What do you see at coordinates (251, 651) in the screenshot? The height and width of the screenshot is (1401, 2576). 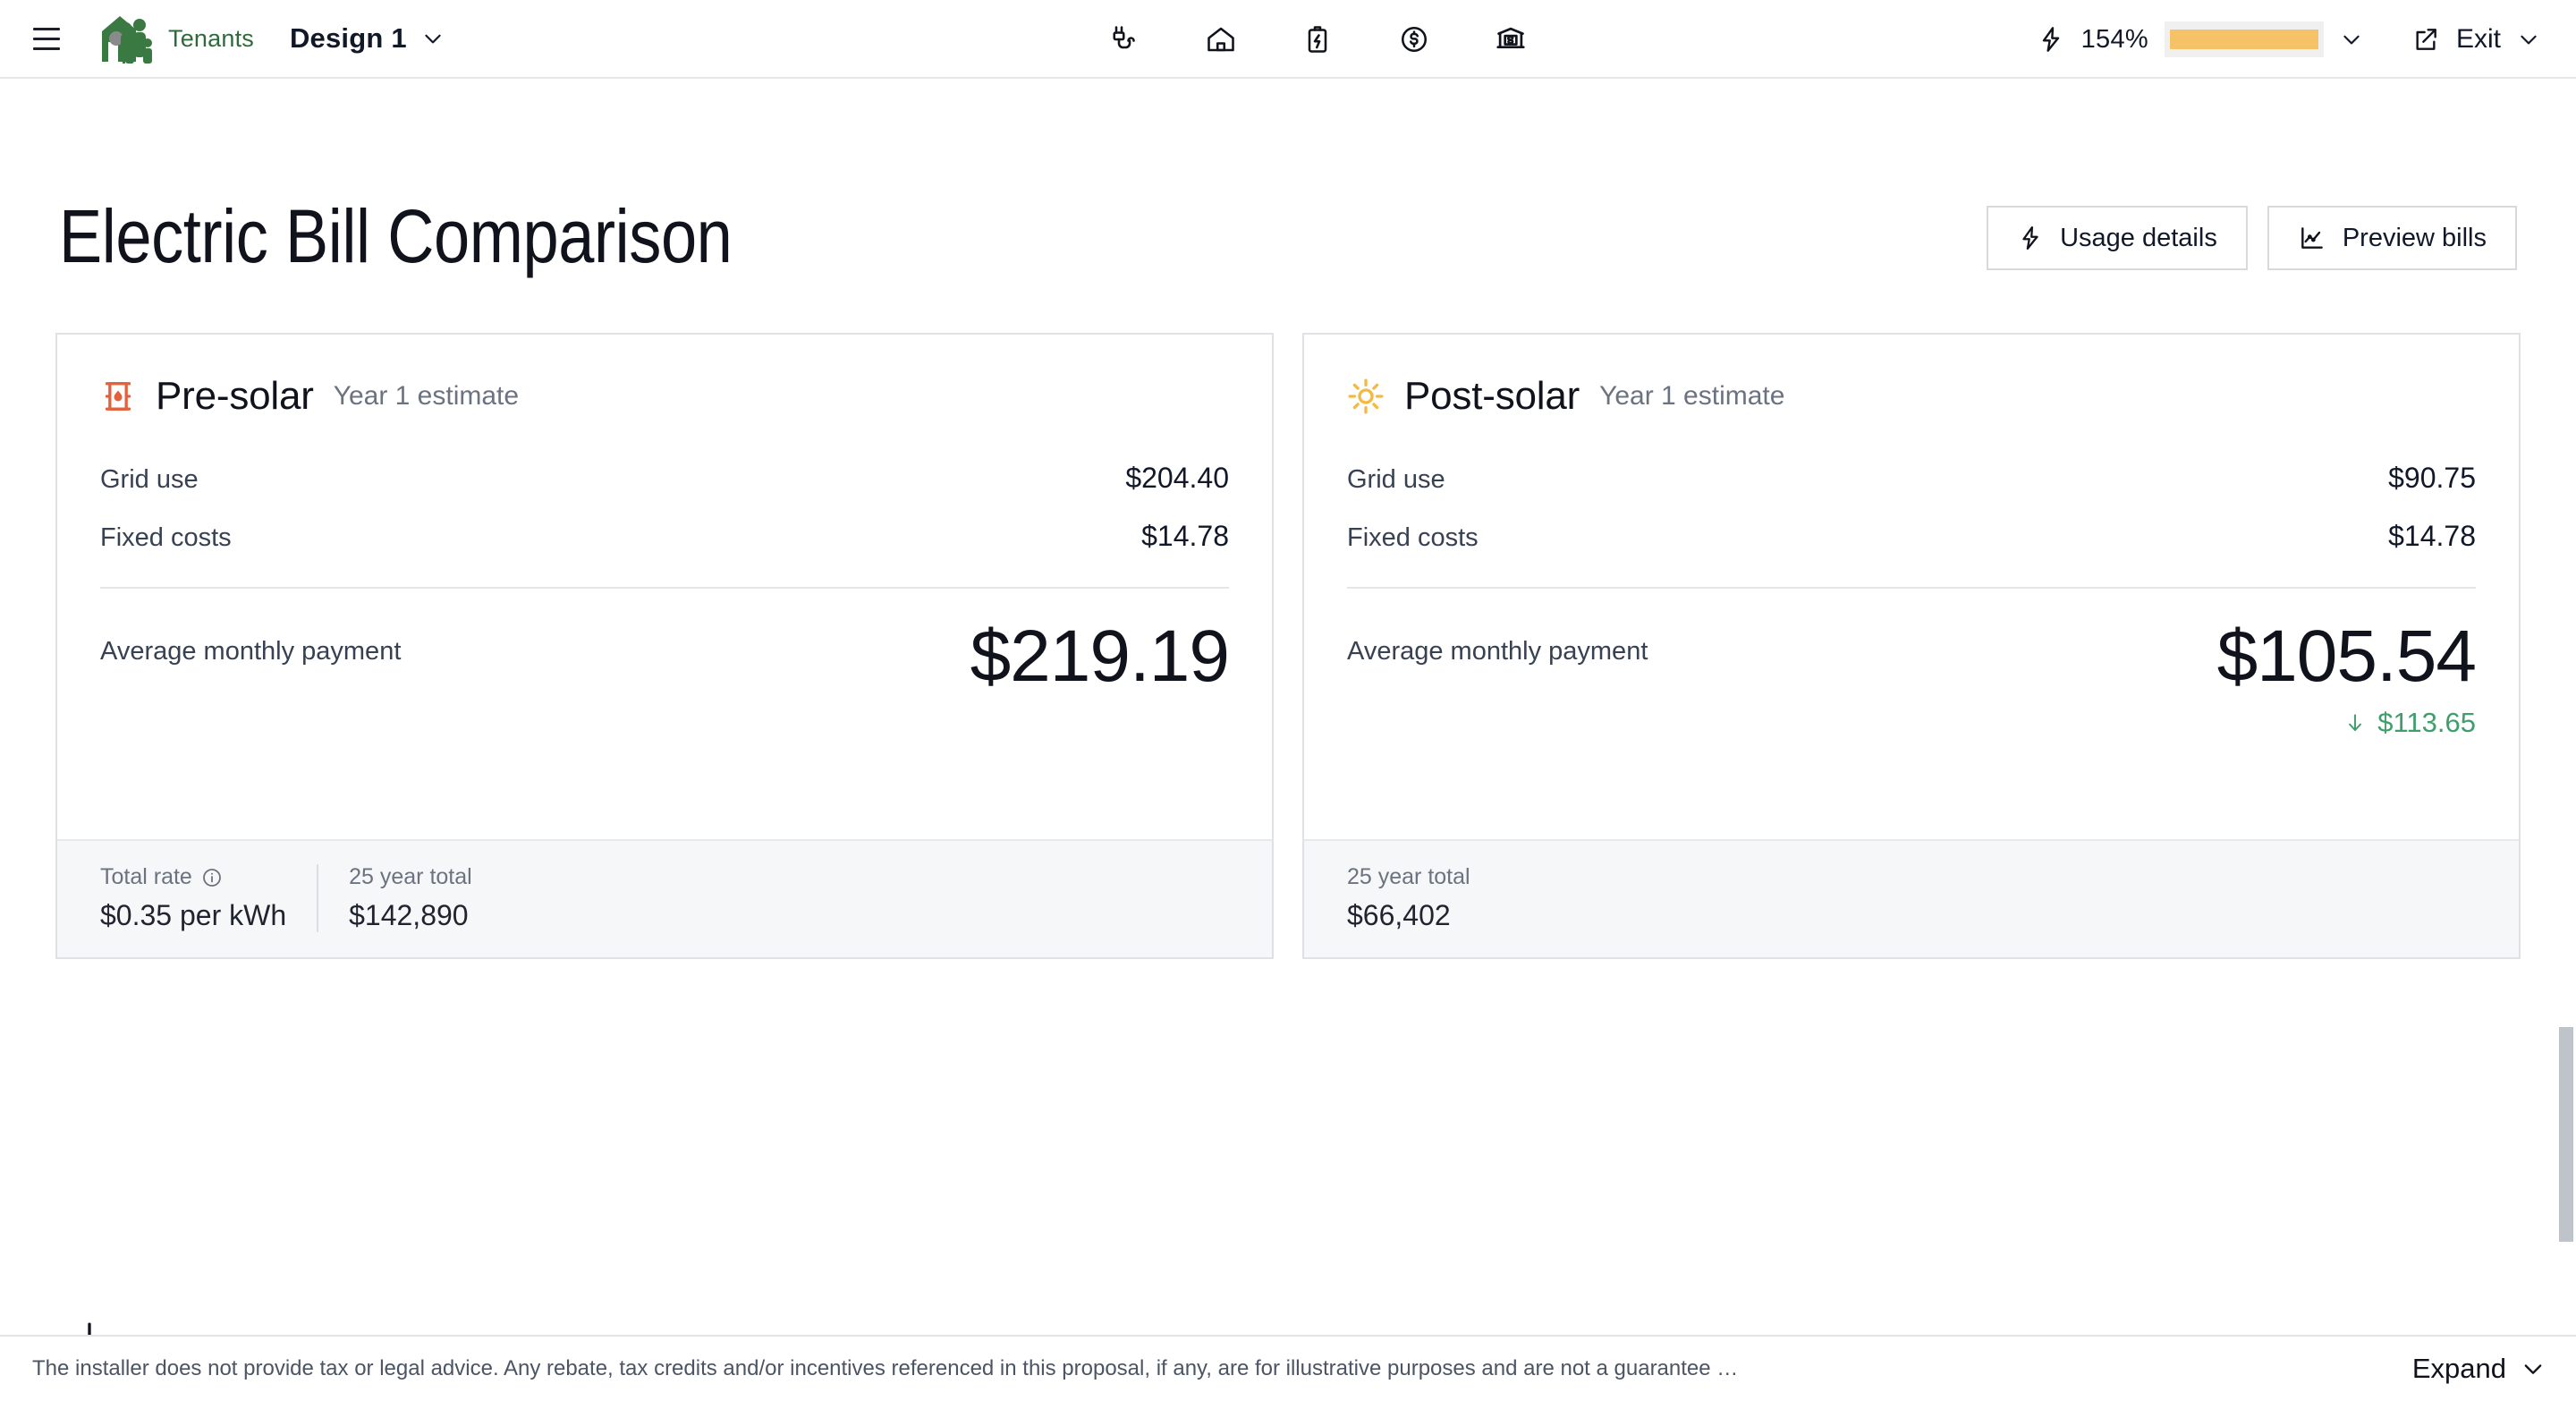 I see `pre-solar-average-label: Average monthly payment` at bounding box center [251, 651].